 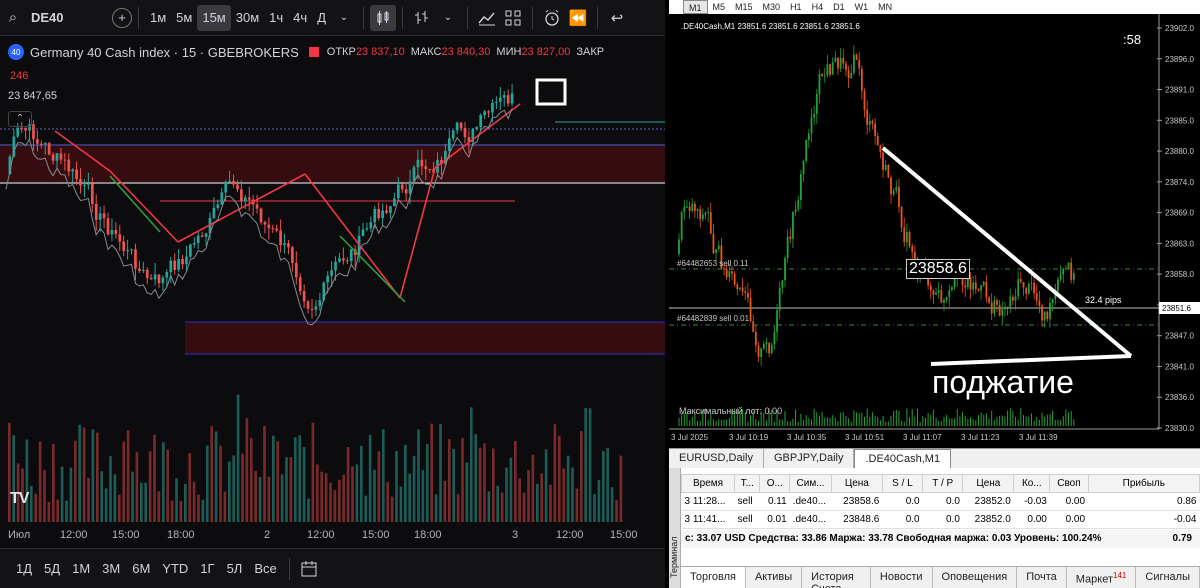 What do you see at coordinates (1042, 577) in the screenshot?
I see `tab-mailbox: Почта` at bounding box center [1042, 577].